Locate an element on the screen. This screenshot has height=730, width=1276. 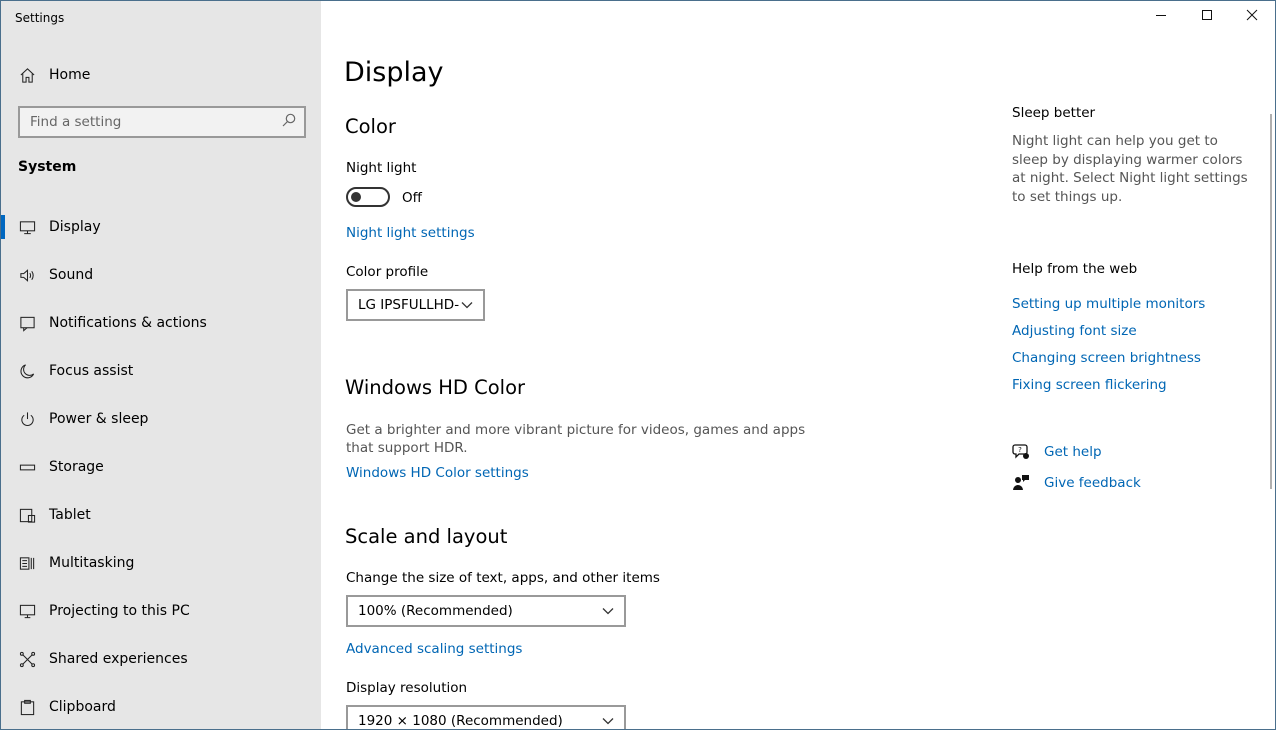
advanced-scaling-link: Advanced scaling settings is located at coordinates (434, 649).